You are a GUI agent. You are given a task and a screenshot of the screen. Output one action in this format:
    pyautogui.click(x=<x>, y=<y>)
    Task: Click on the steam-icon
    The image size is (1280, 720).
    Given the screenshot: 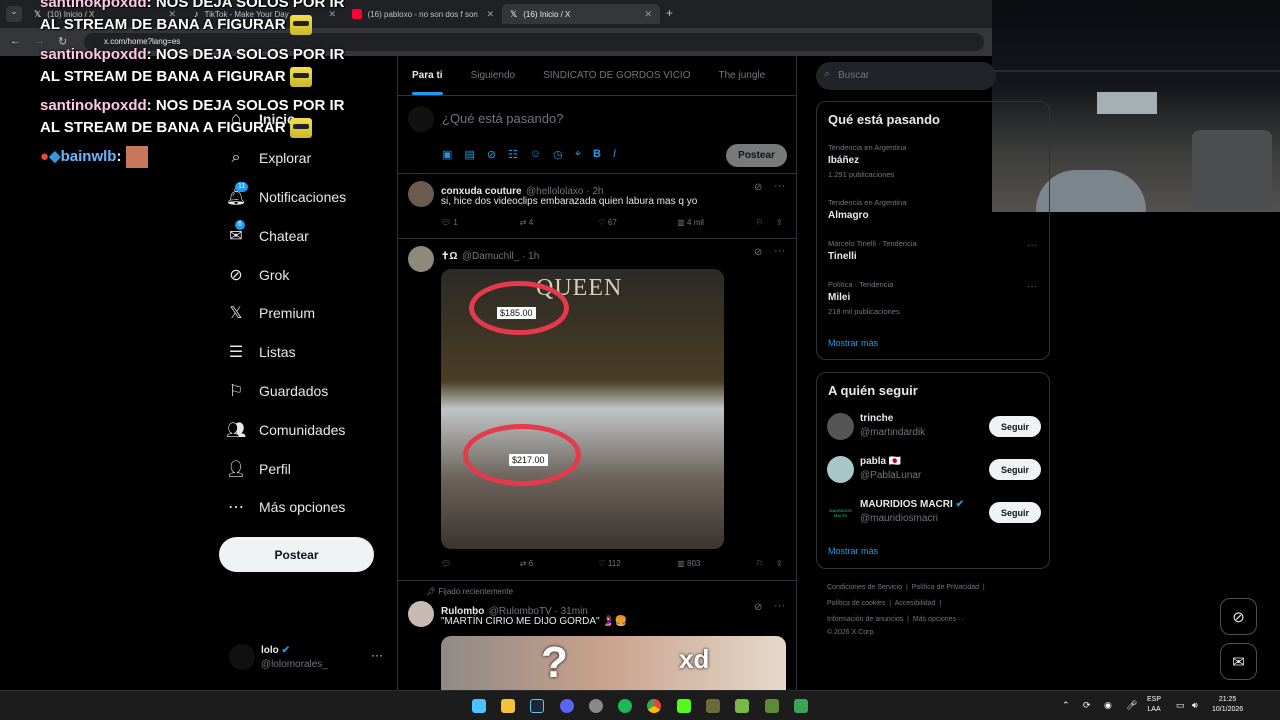 What is the action you would take?
    pyautogui.click(x=537, y=706)
    